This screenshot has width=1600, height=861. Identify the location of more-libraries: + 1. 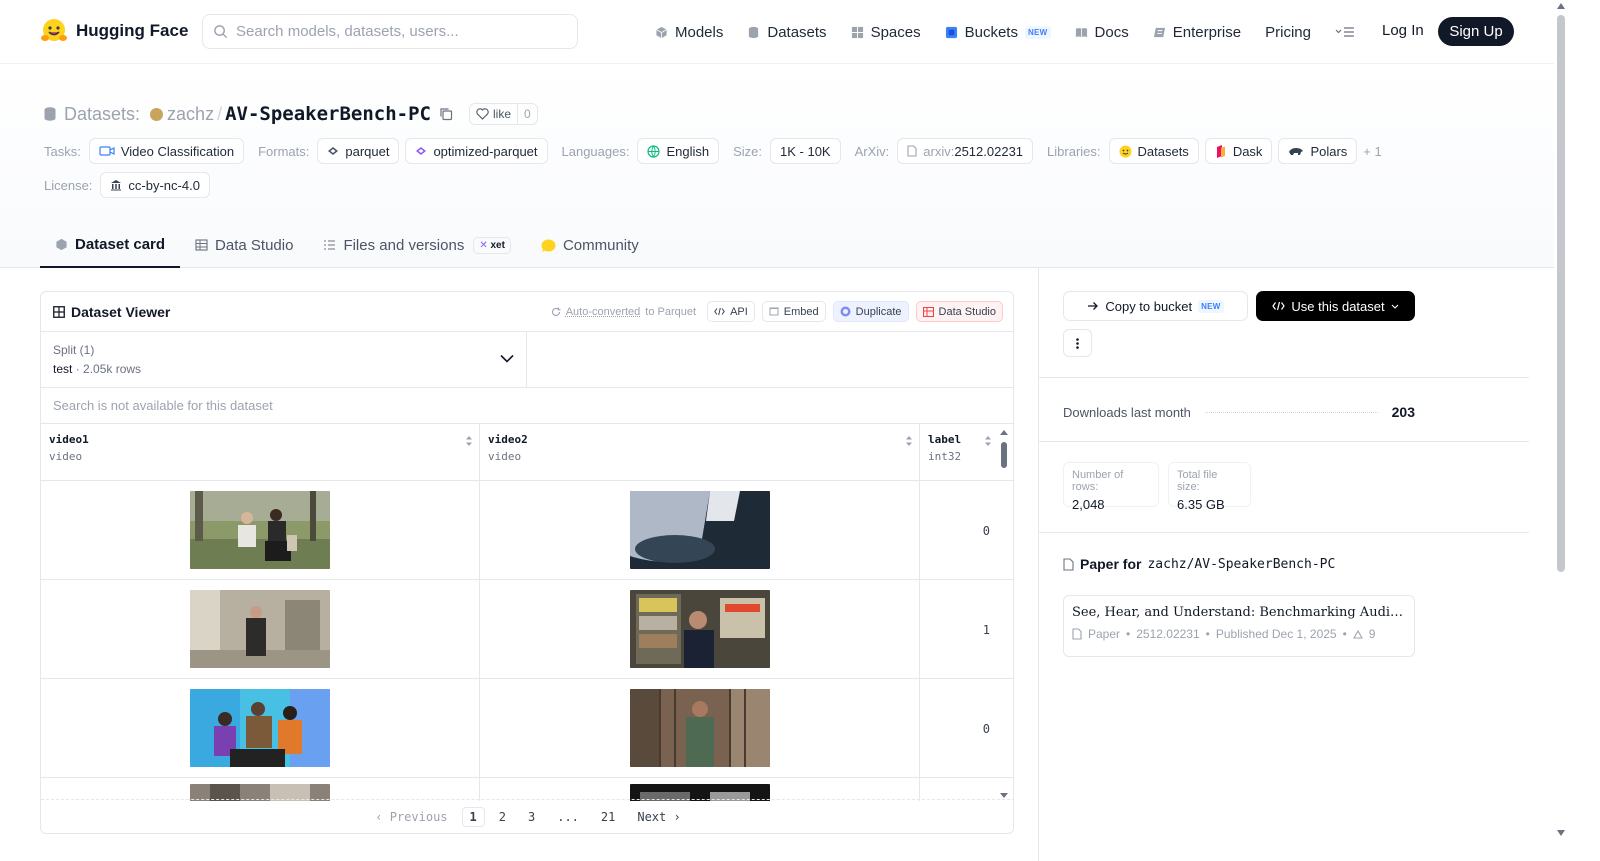
(1372, 151).